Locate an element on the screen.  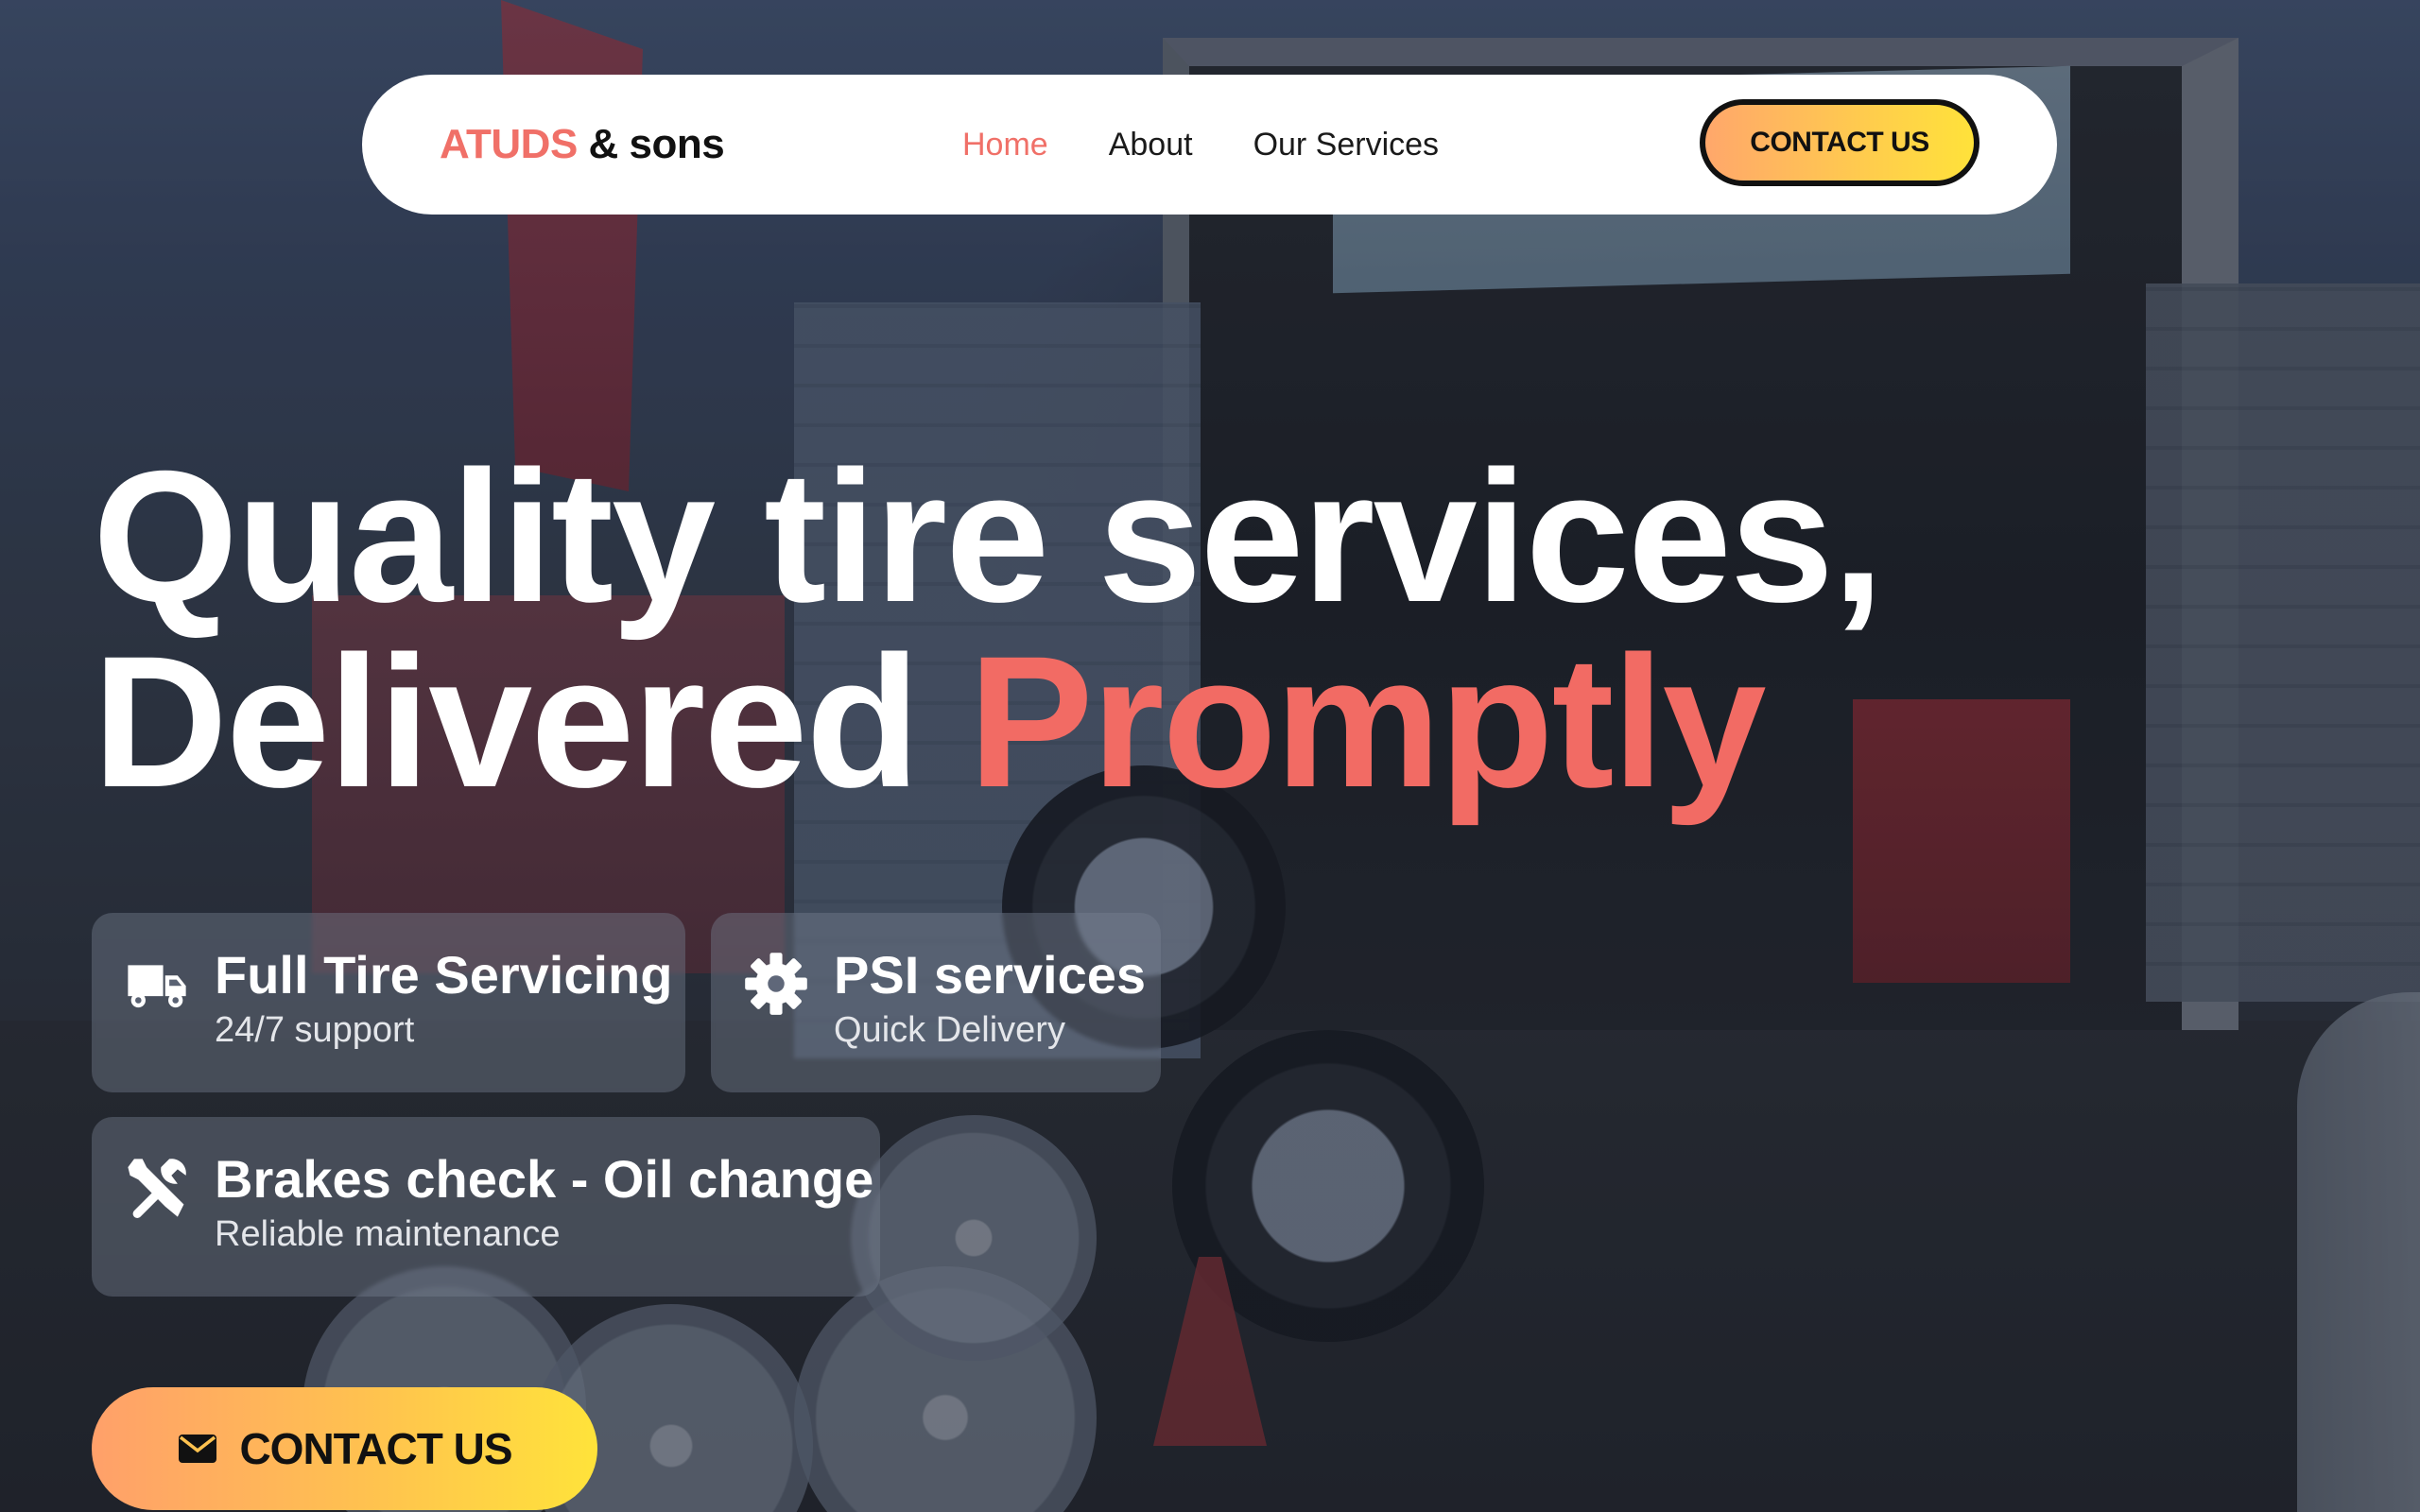
hero-contact-label: CONTACT US is located at coordinates (375, 1448).